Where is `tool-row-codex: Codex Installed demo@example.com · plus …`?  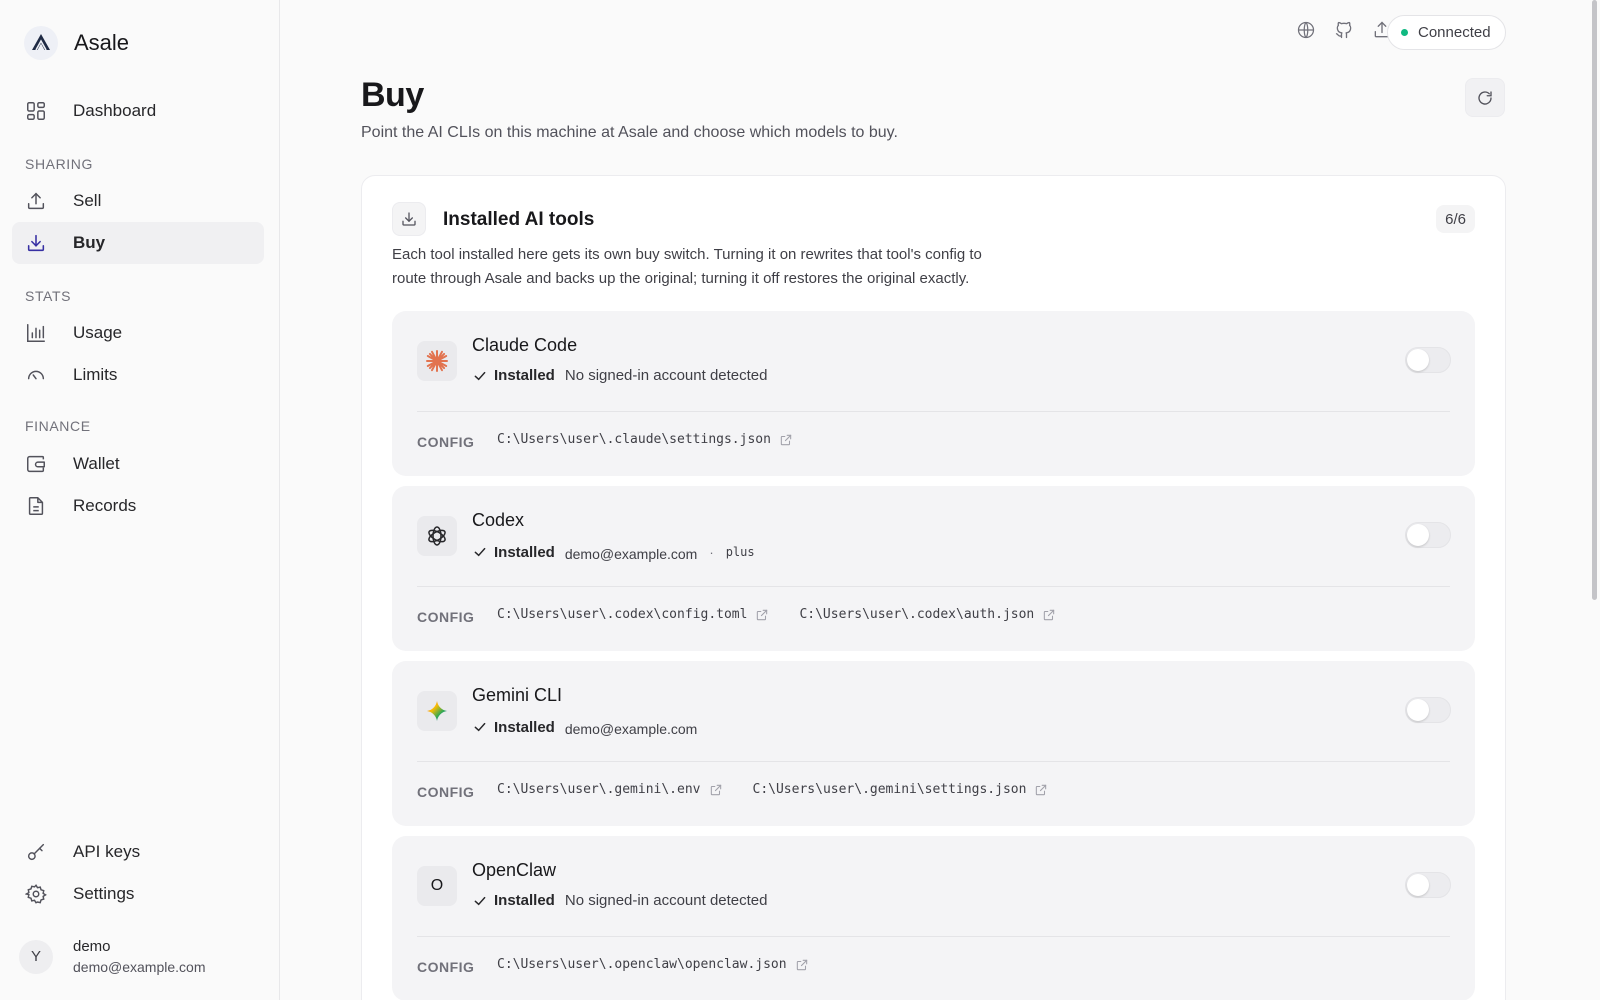 tool-row-codex: Codex Installed demo@example.com · plus … is located at coordinates (933, 568).